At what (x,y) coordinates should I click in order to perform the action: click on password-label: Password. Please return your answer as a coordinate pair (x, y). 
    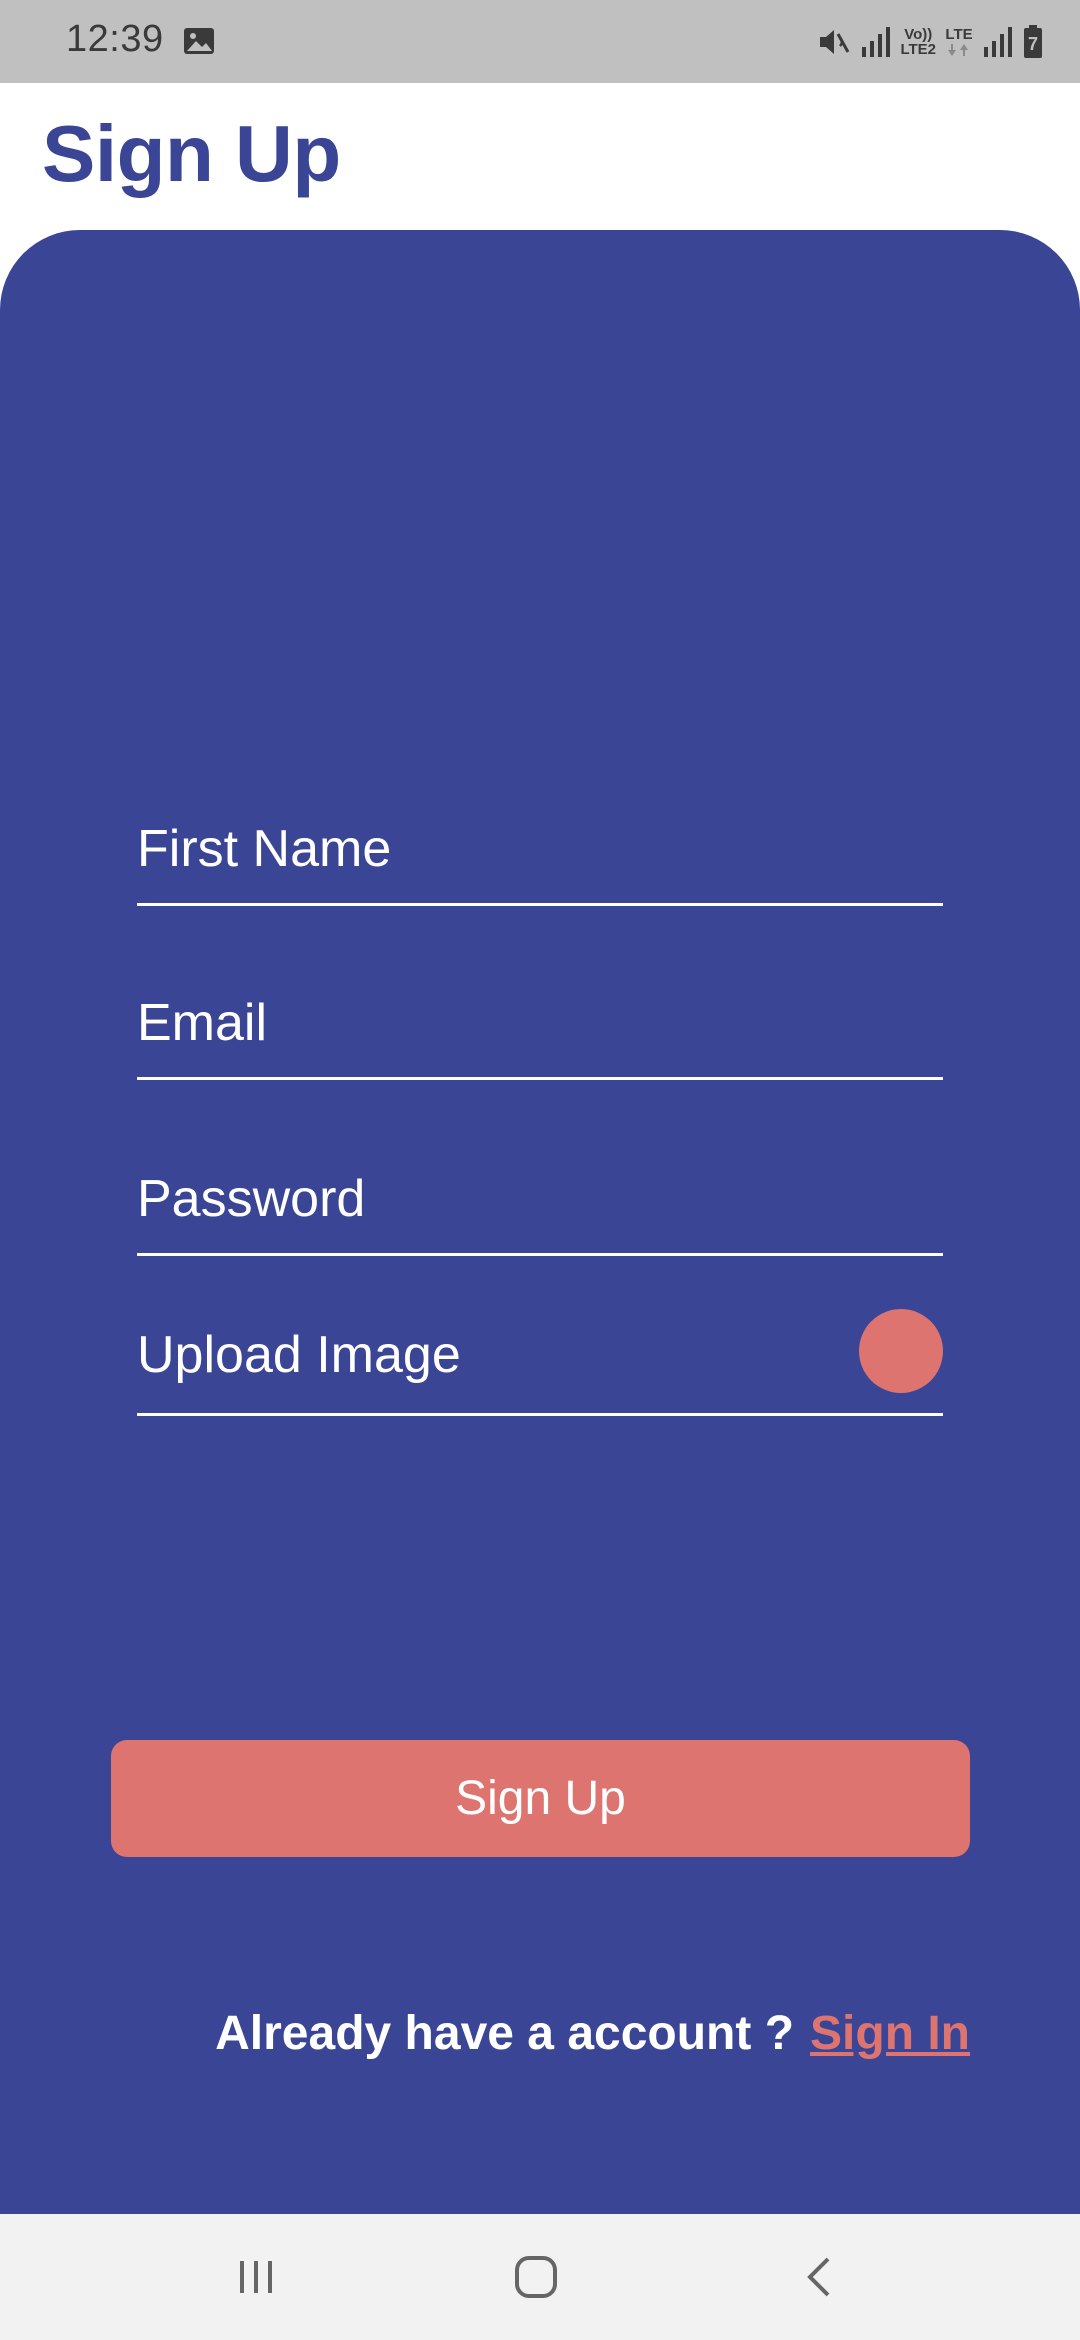
    Looking at the image, I should click on (251, 1199).